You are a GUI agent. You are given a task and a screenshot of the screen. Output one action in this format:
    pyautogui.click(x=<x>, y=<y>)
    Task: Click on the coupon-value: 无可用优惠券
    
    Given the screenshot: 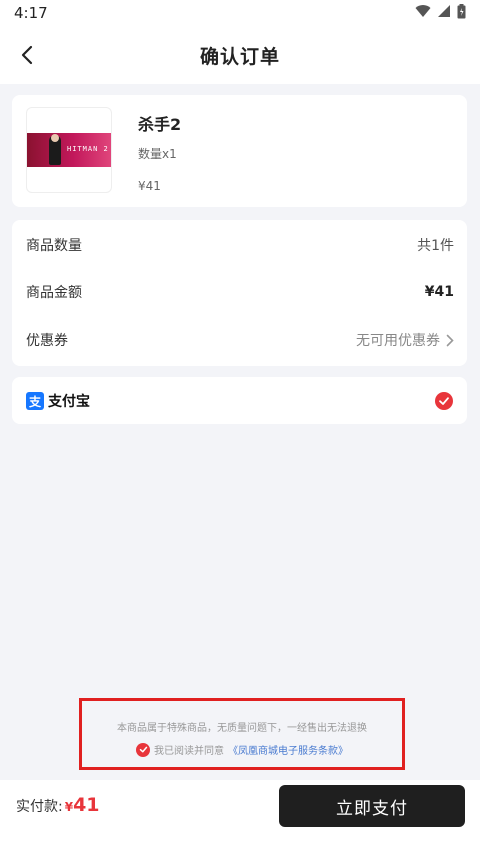 What is the action you would take?
    pyautogui.click(x=398, y=341)
    